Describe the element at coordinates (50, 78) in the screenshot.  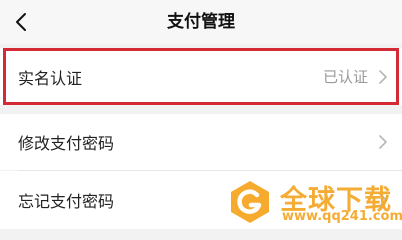
I see `row-label-real-name: 实名认证` at that location.